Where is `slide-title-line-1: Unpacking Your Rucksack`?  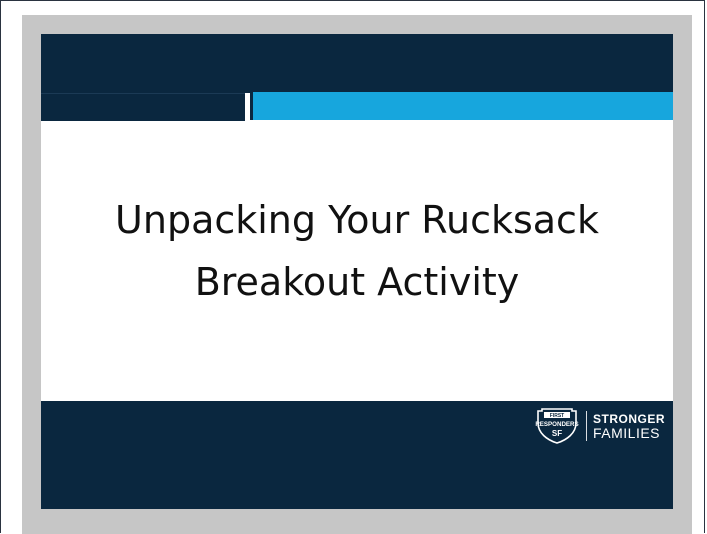
slide-title-line-1: Unpacking Your Rucksack is located at coordinates (357, 220).